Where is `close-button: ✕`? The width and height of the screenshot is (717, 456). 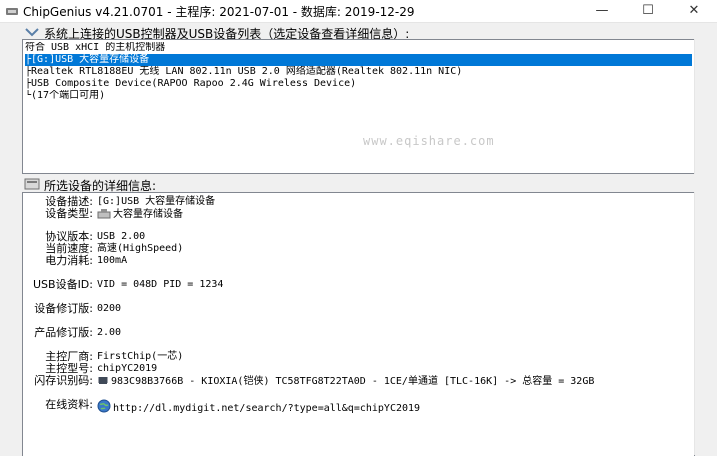 close-button: ✕ is located at coordinates (694, 11).